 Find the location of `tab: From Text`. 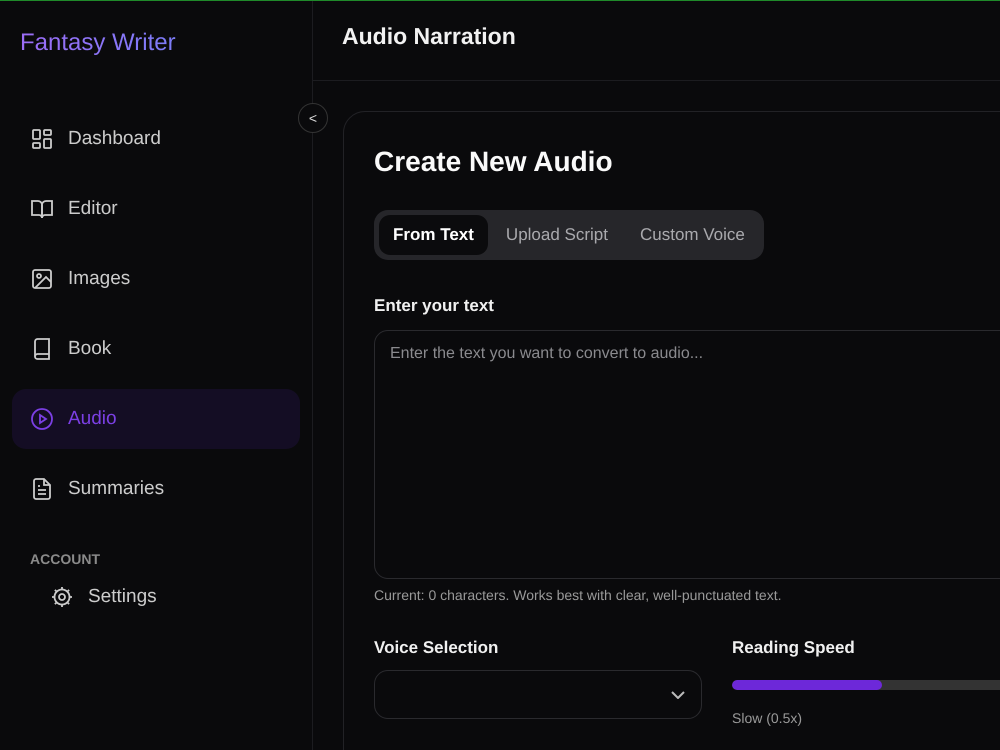

tab: From Text is located at coordinates (433, 235).